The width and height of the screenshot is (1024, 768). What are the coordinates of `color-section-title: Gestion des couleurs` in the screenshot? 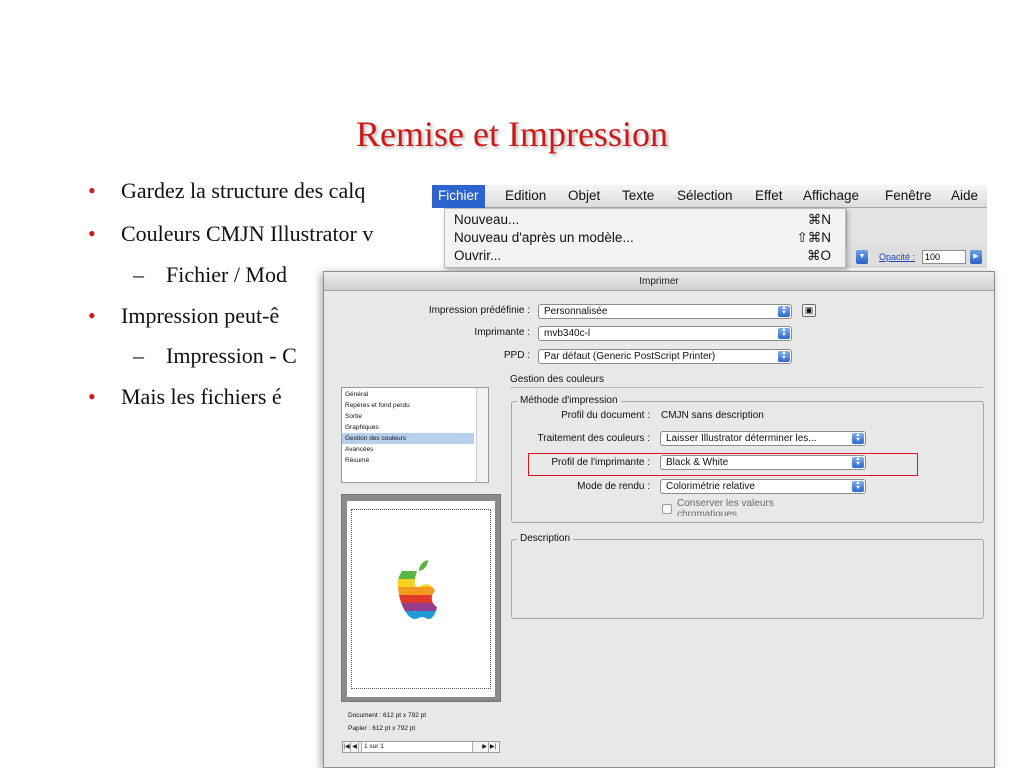 It's located at (557, 379).